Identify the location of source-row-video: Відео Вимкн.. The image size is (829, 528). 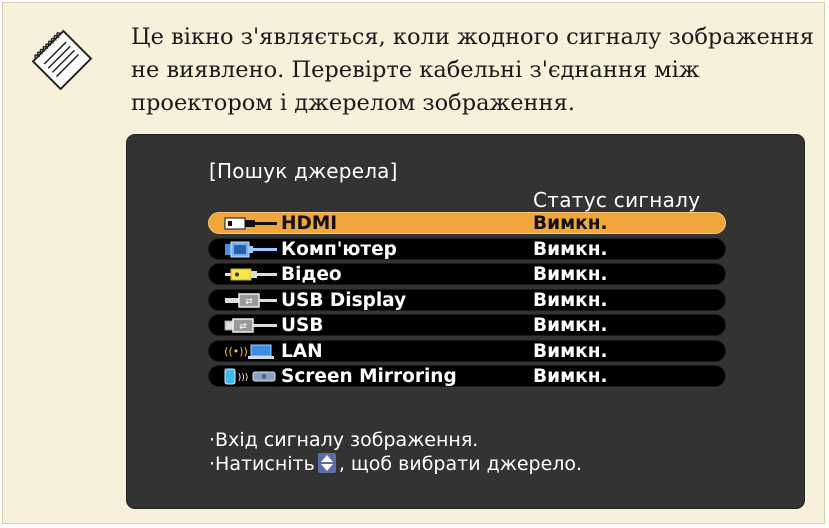
(467, 274).